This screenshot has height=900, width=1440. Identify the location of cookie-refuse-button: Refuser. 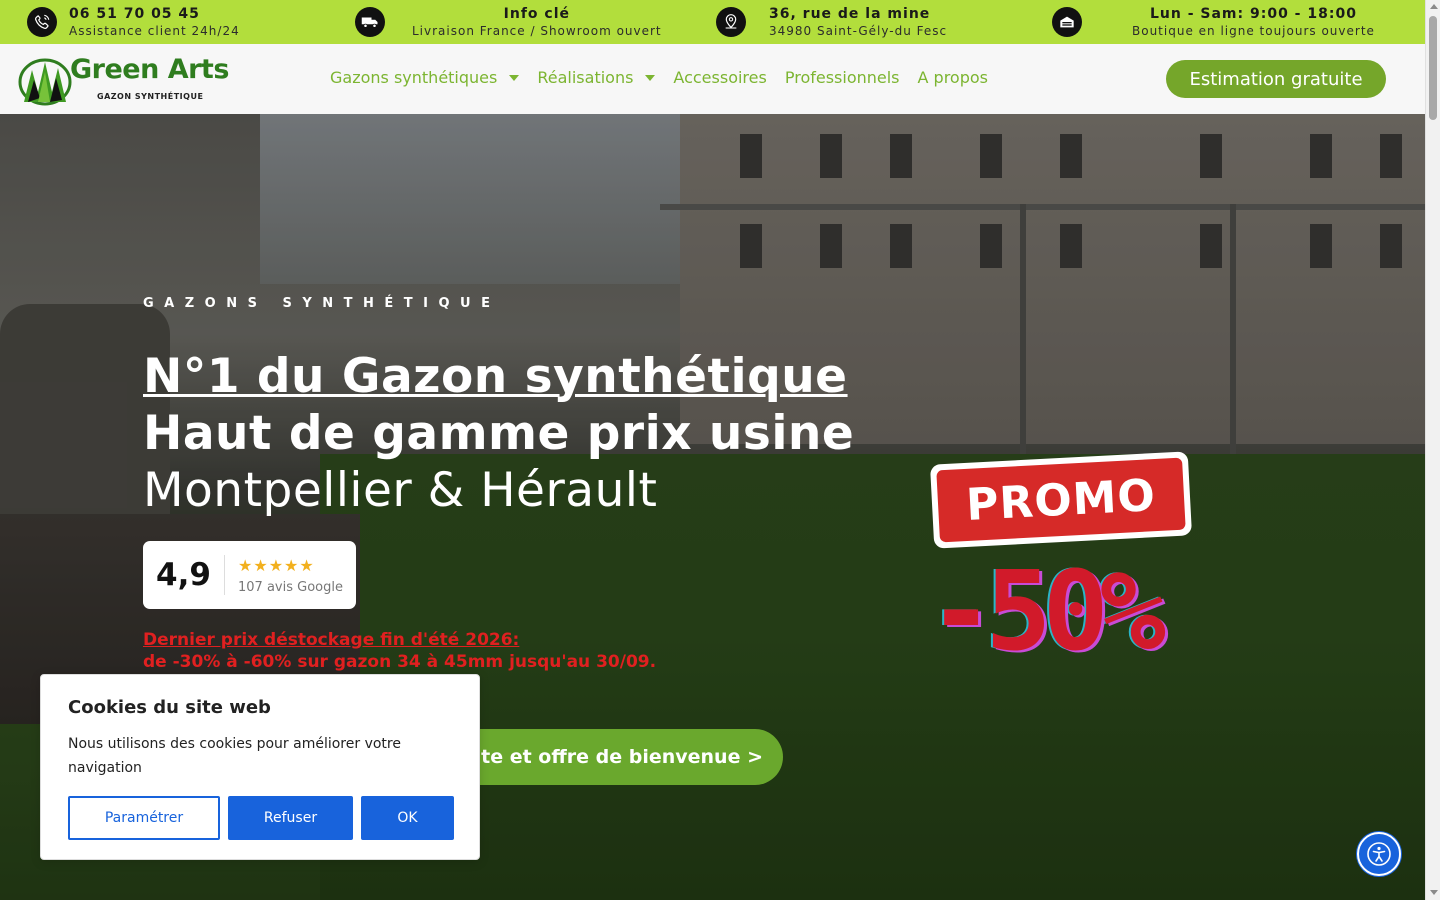
(290, 818).